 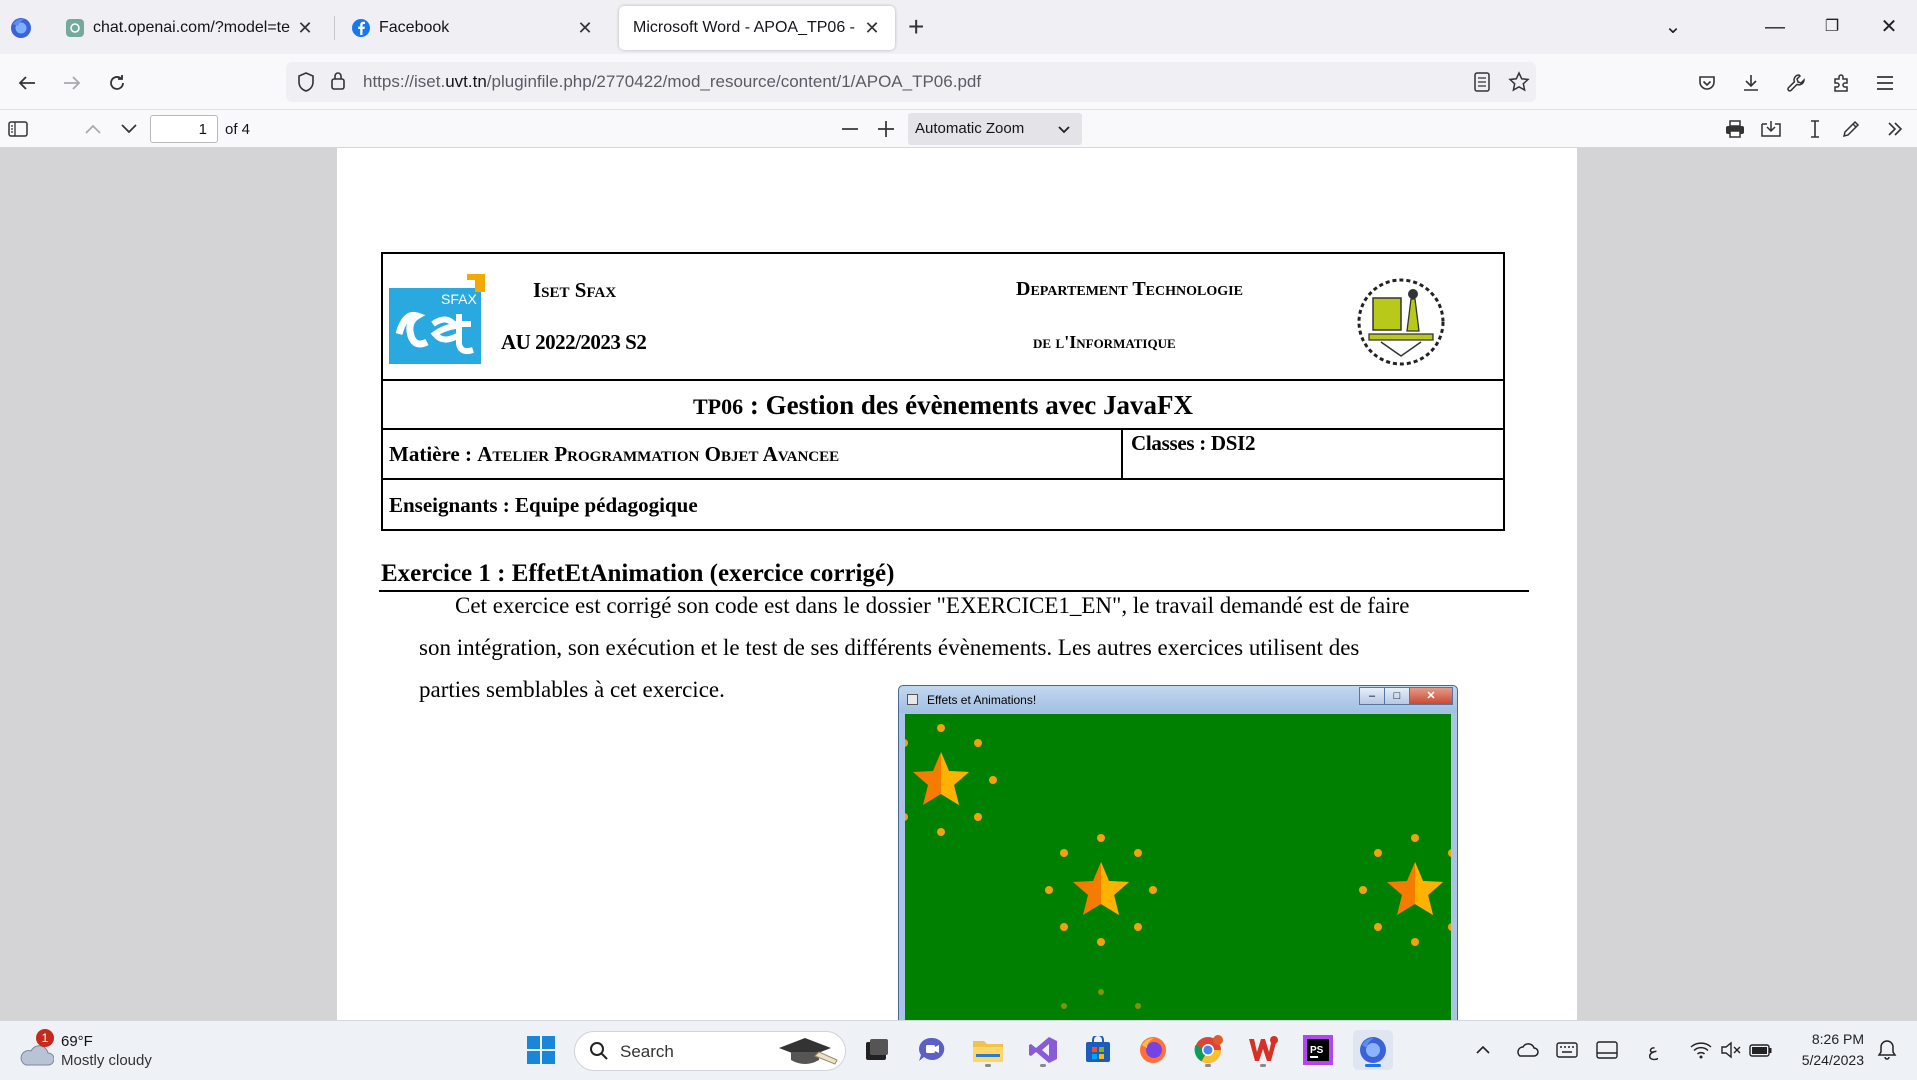 I want to click on next-page-icon, so click(x=129, y=129).